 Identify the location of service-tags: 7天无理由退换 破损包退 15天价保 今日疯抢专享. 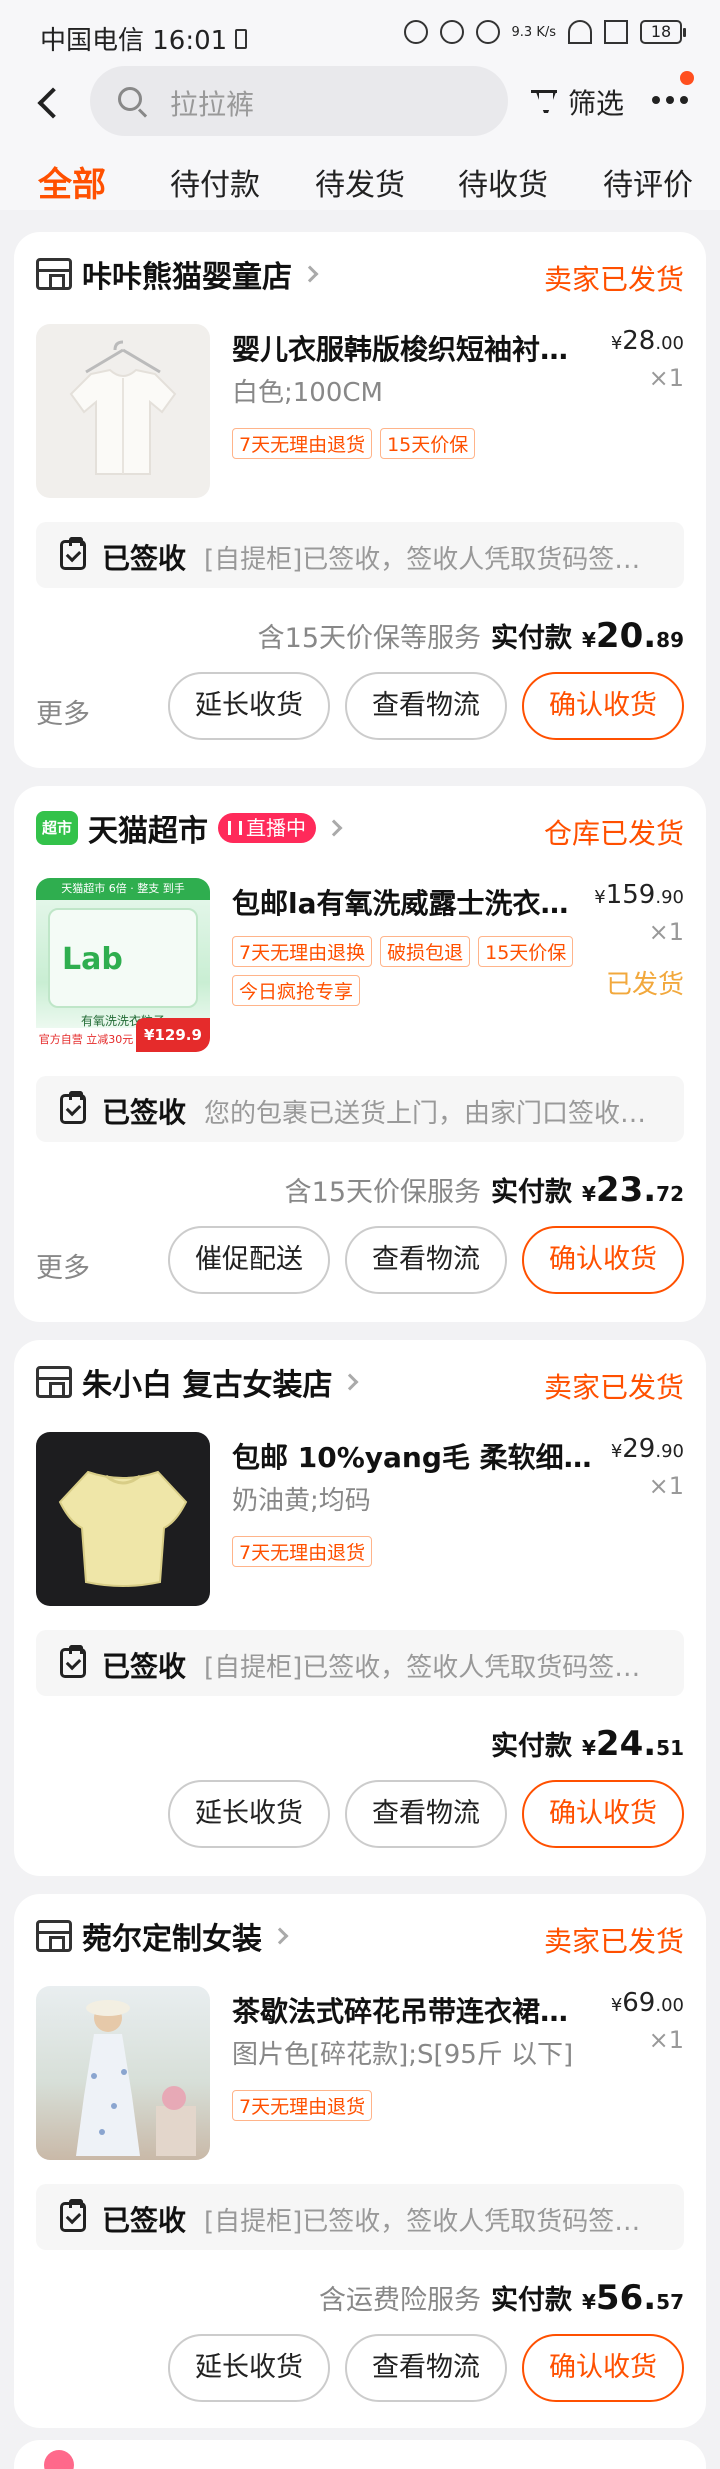
(412, 971).